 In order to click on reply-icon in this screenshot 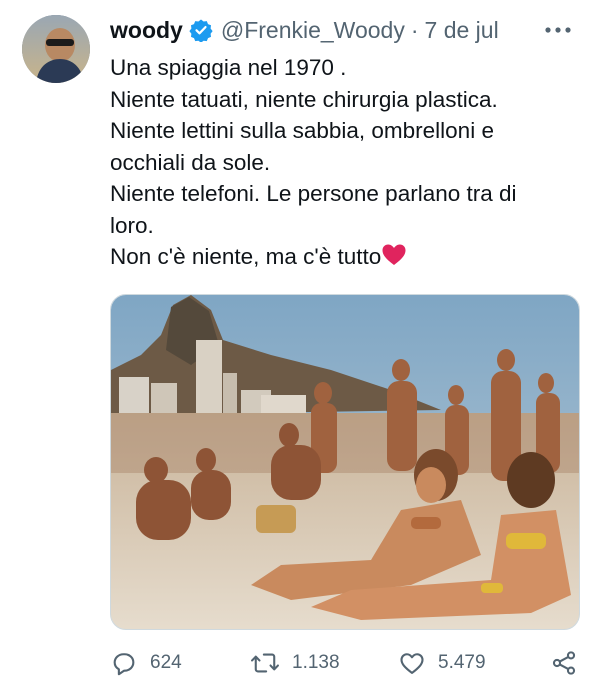, I will do `click(124, 664)`.